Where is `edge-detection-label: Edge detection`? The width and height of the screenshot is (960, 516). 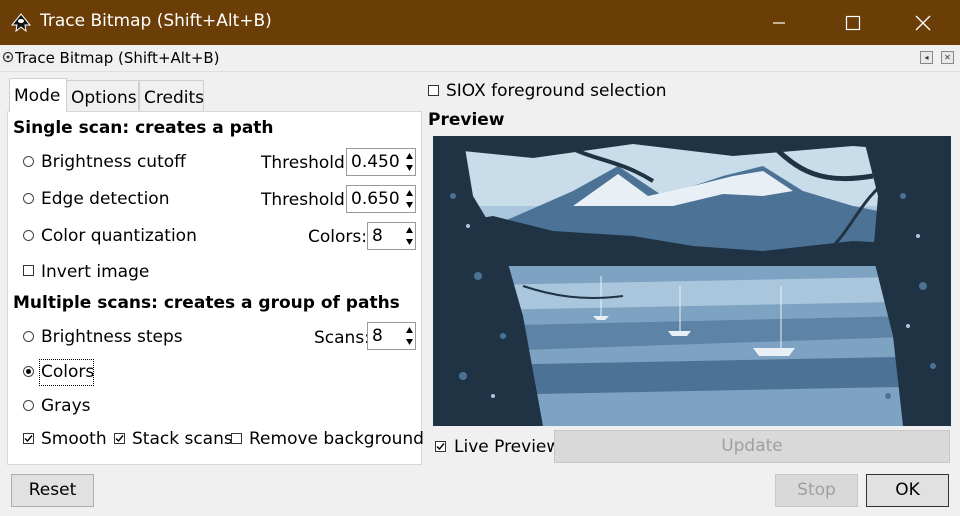
edge-detection-label: Edge detection is located at coordinates (105, 199).